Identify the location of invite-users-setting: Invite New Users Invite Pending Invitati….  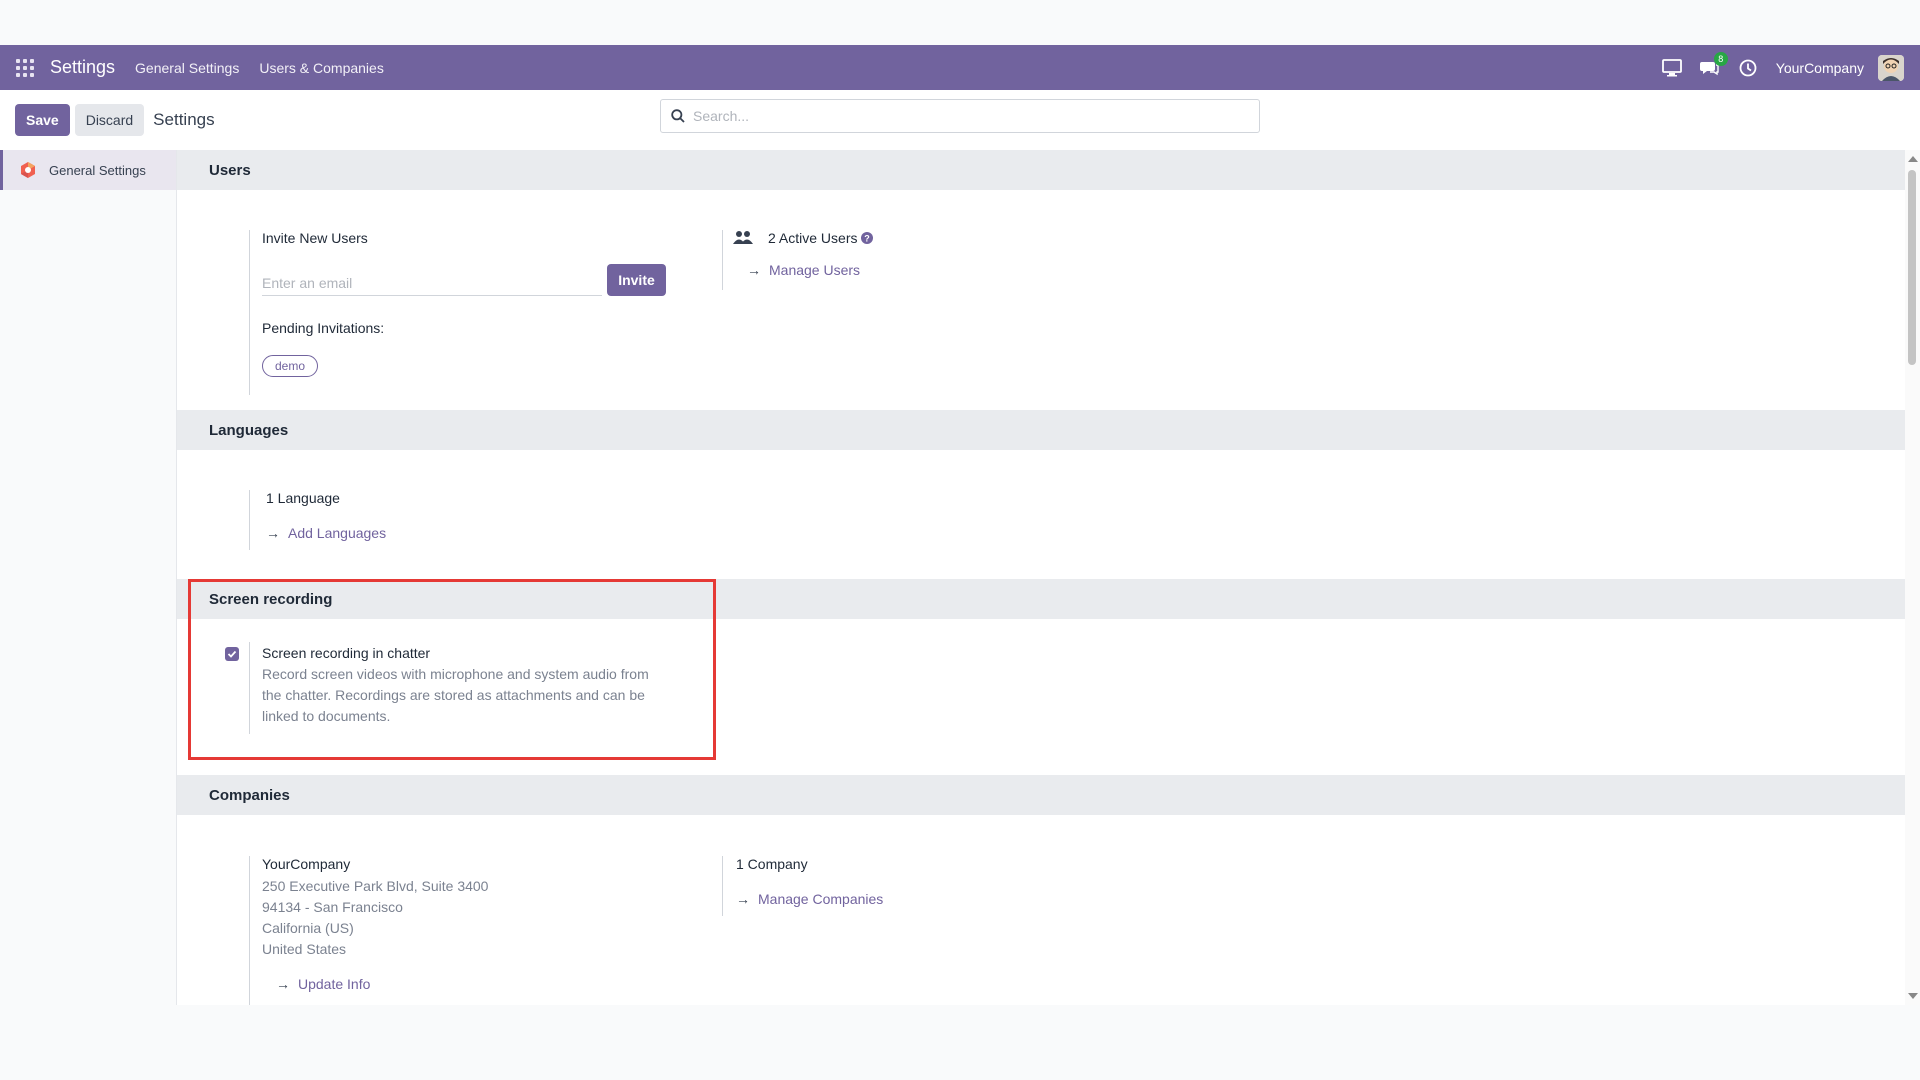
(459, 312).